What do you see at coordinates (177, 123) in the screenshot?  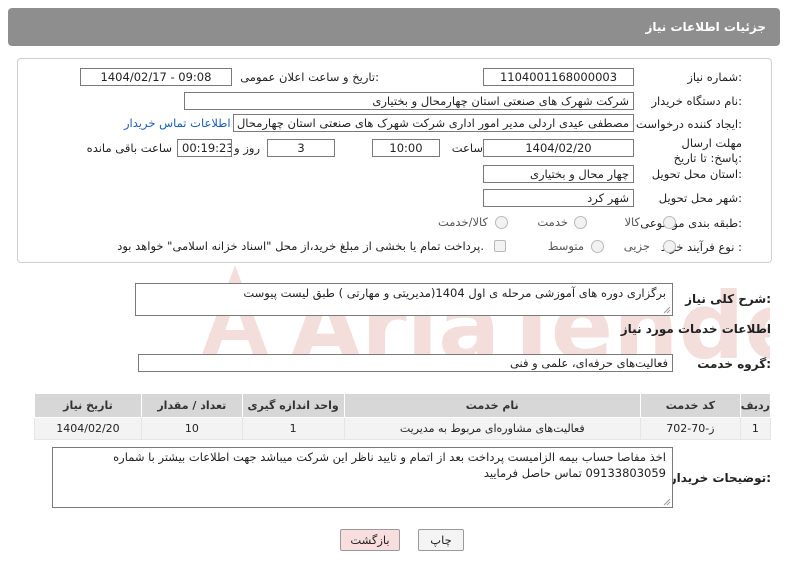 I see `buyer-contact-link: اطلاعات تماس خریدار` at bounding box center [177, 123].